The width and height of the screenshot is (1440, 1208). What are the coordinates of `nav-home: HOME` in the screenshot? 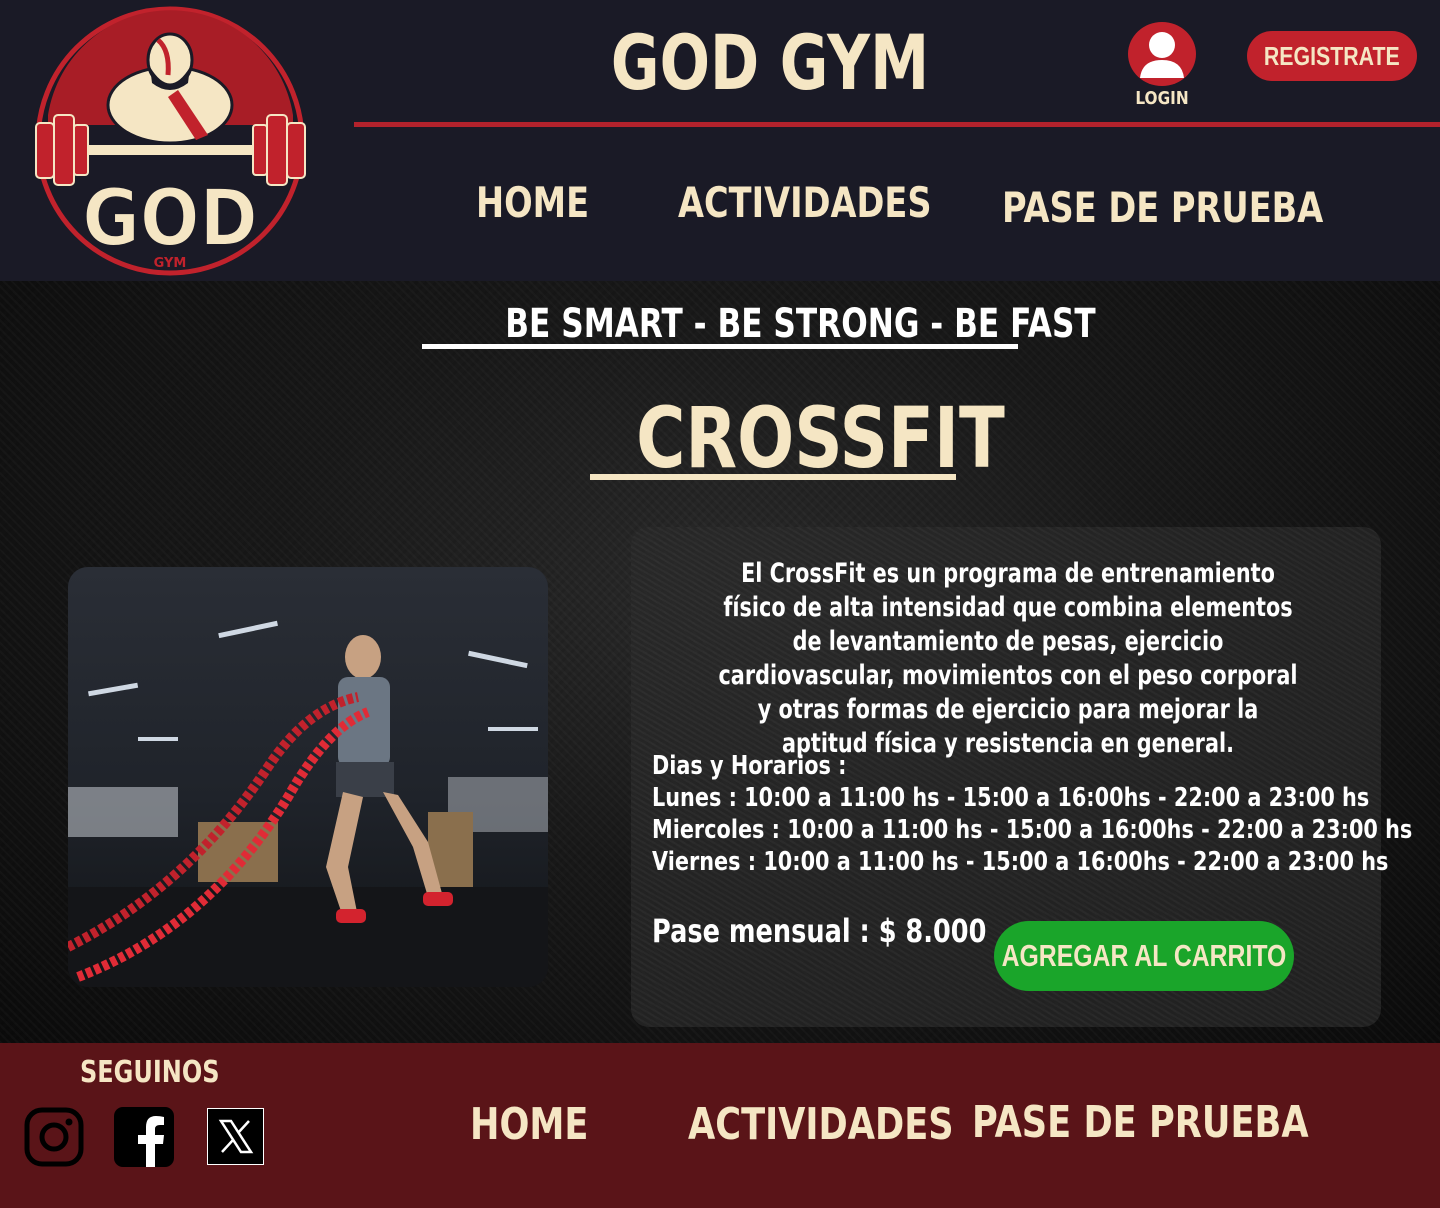 It's located at (532, 202).